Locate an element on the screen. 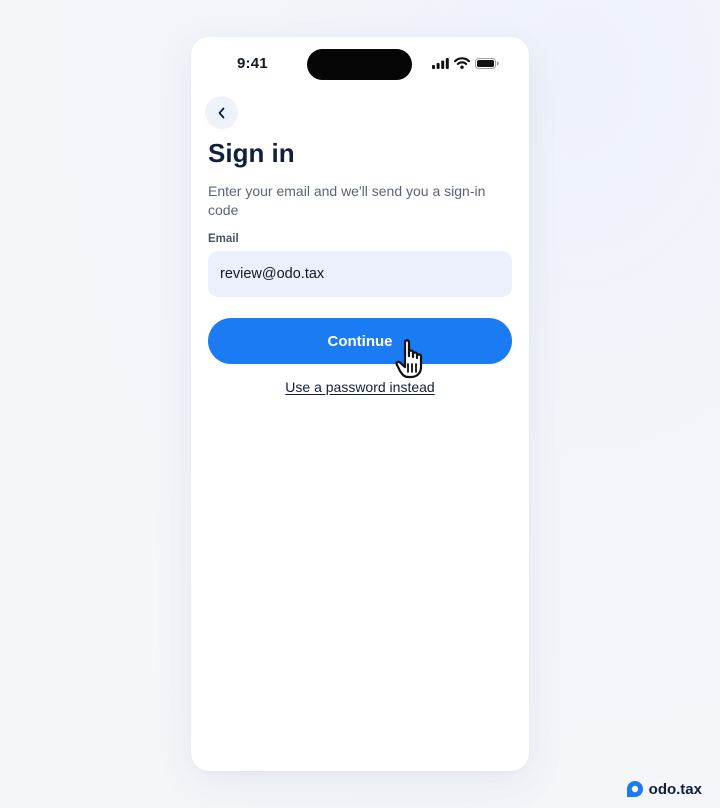 This screenshot has width=720, height=808. use-password-link: Use a password instead is located at coordinates (360, 387).